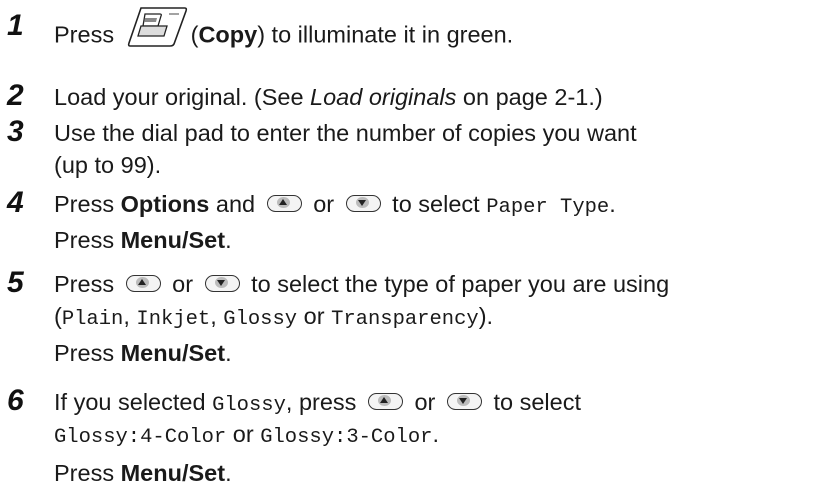 This screenshot has height=504, width=833. I want to click on display-text: Inkjet, so click(173, 319).